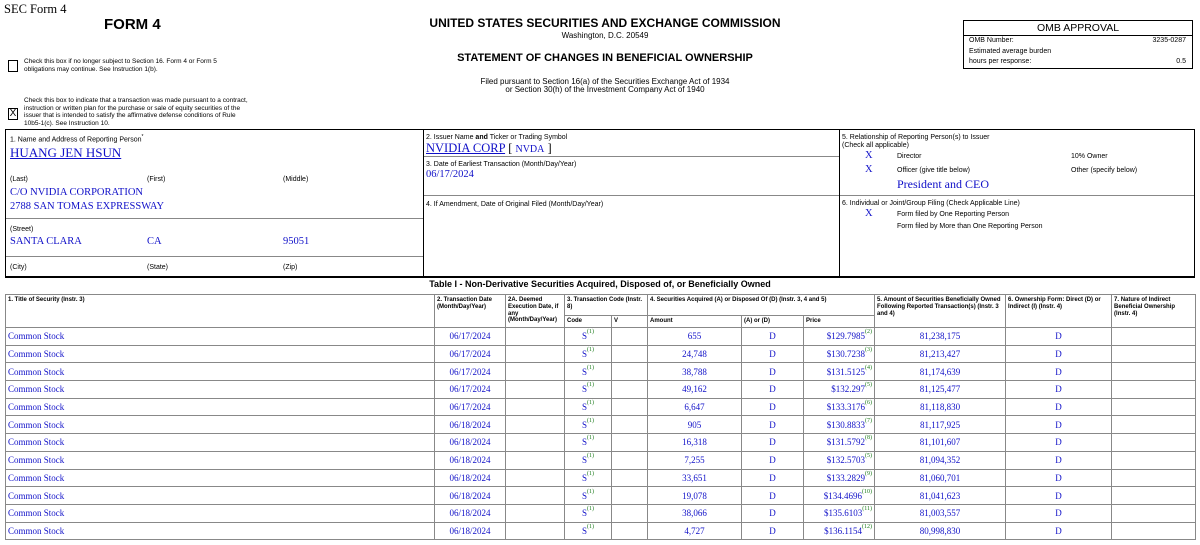  Describe the element at coordinates (868, 438) in the screenshot. I see `price-footnote: (8)` at that location.